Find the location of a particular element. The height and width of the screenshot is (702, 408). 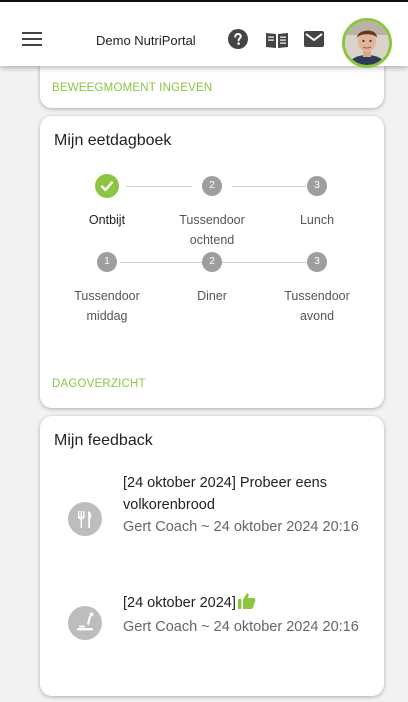

app-header: Demo NutriPortal is located at coordinates (204, 35).